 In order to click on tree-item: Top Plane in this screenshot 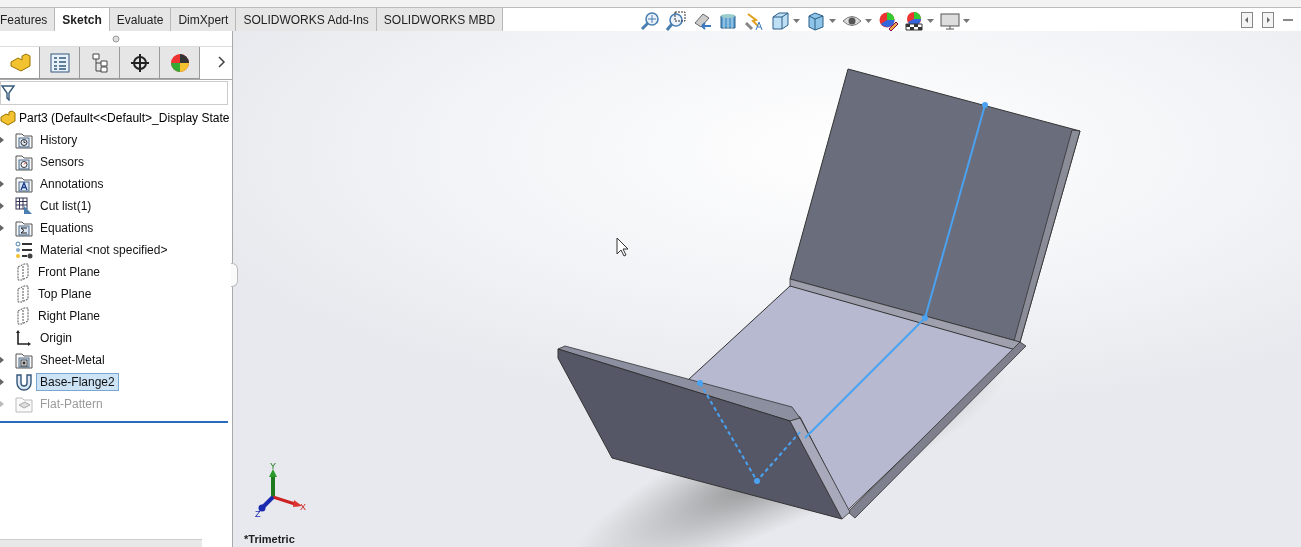, I will do `click(65, 294)`.